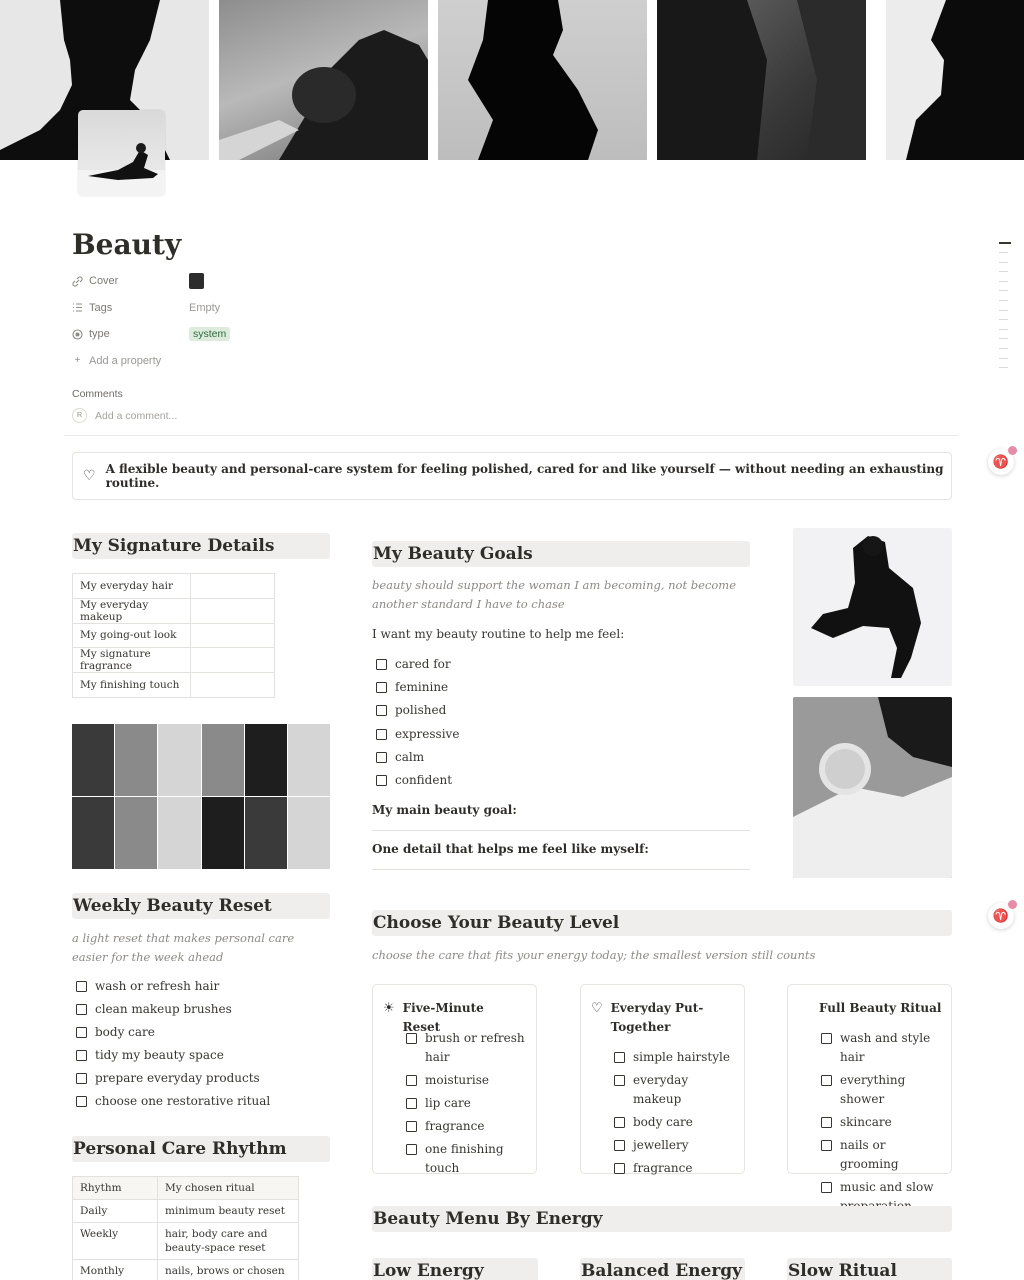  What do you see at coordinates (676, 1090) in the screenshot?
I see `checklist-item: everyday makeup` at bounding box center [676, 1090].